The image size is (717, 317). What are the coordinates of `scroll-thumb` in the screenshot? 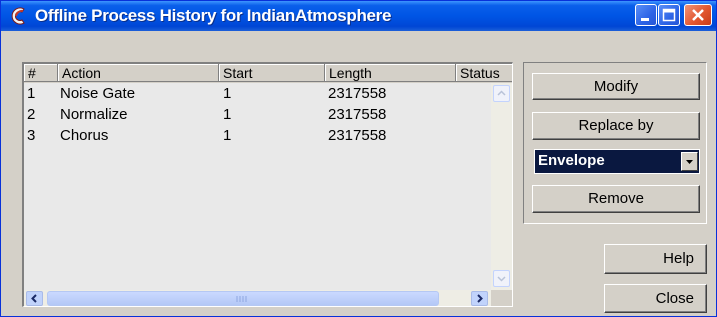 It's located at (243, 298).